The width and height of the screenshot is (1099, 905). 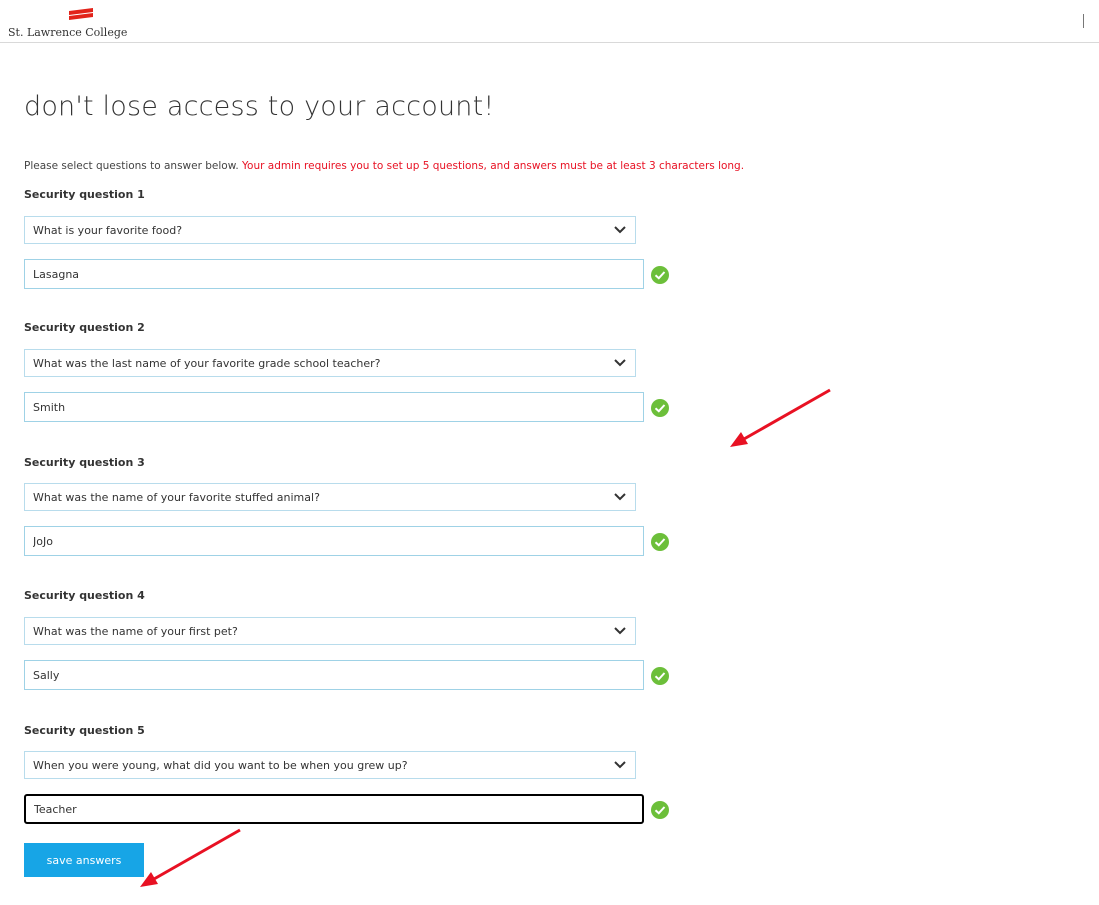 I want to click on question-1-answer, so click(x=334, y=274).